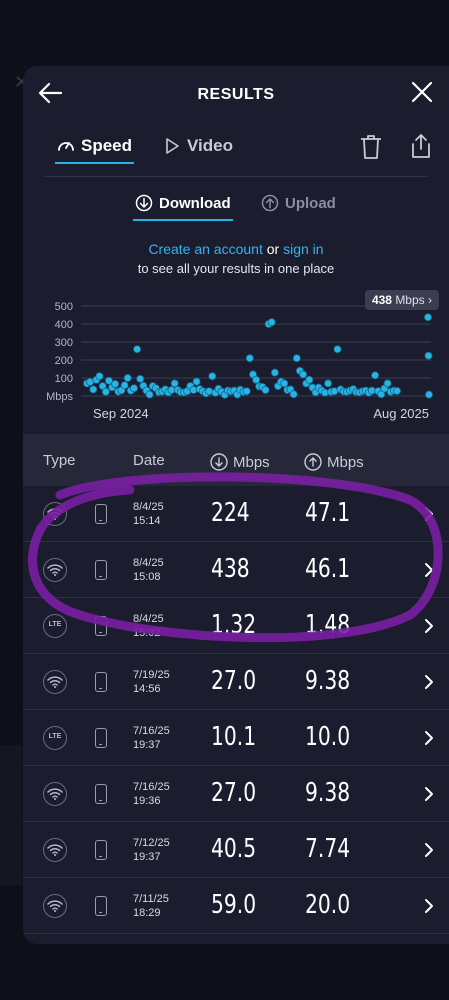  Describe the element at coordinates (66, 146) in the screenshot. I see `speedometer-icon` at that location.